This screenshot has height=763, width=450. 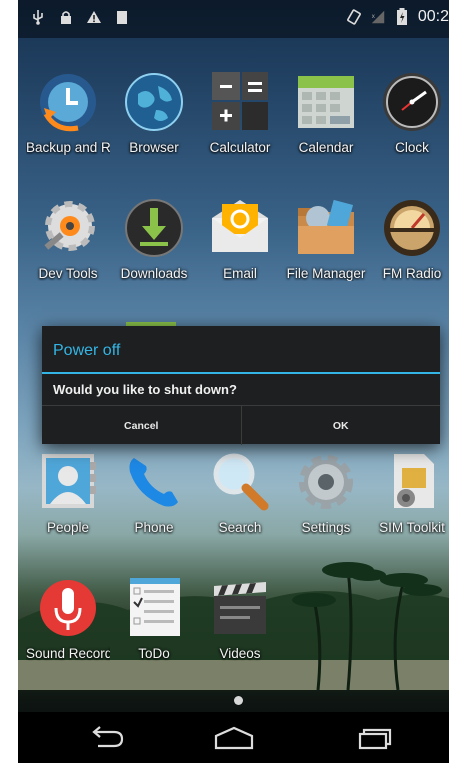 I want to click on email-icon, so click(x=240, y=228).